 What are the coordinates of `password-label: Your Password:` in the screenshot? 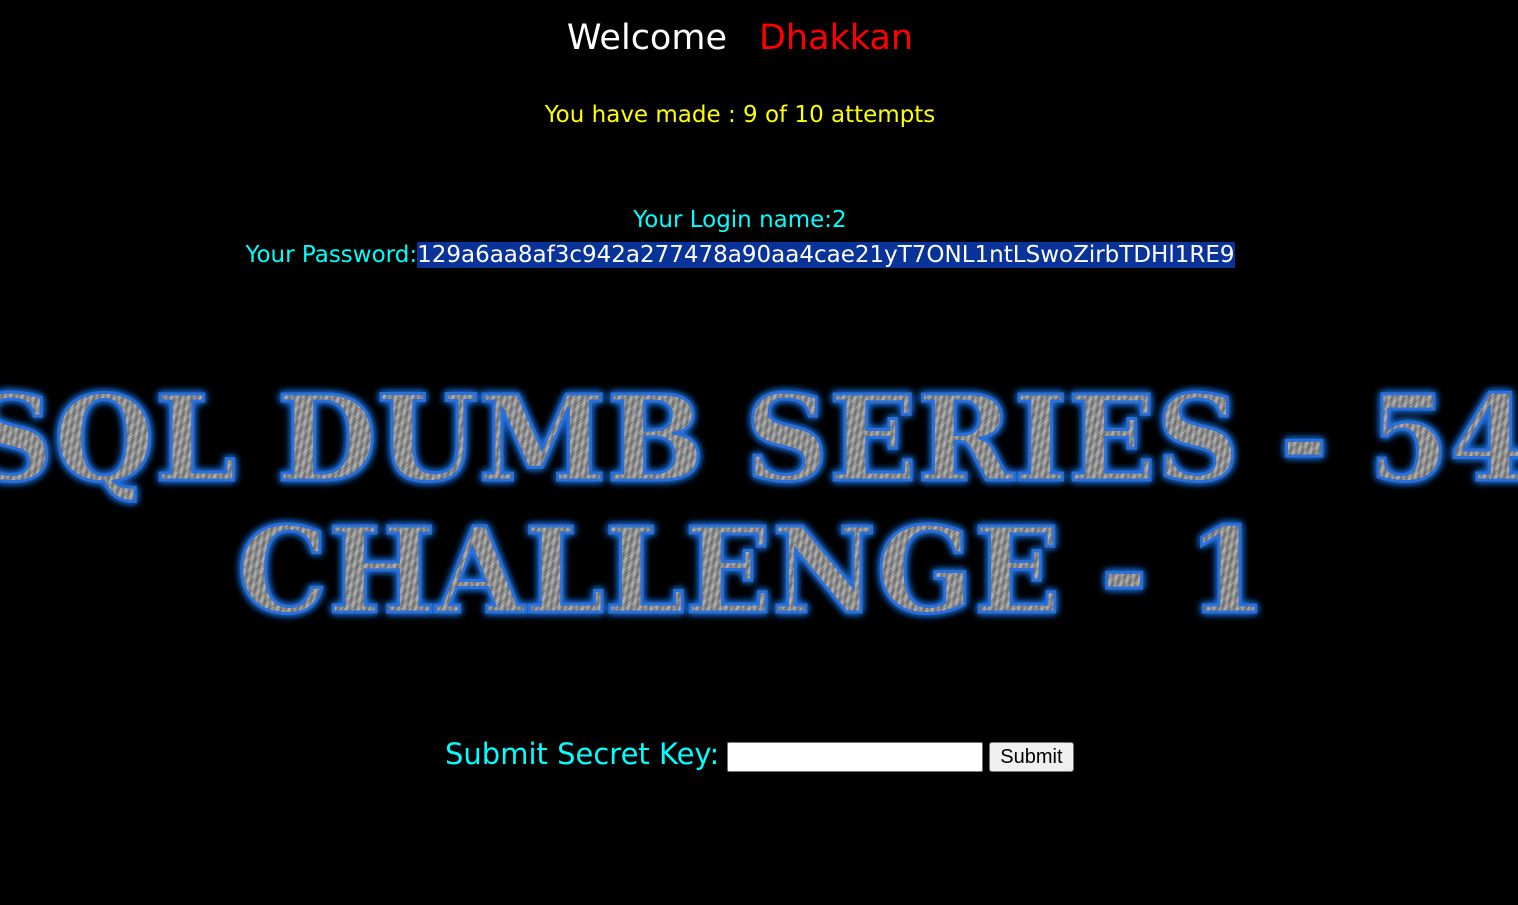 It's located at (331, 255).